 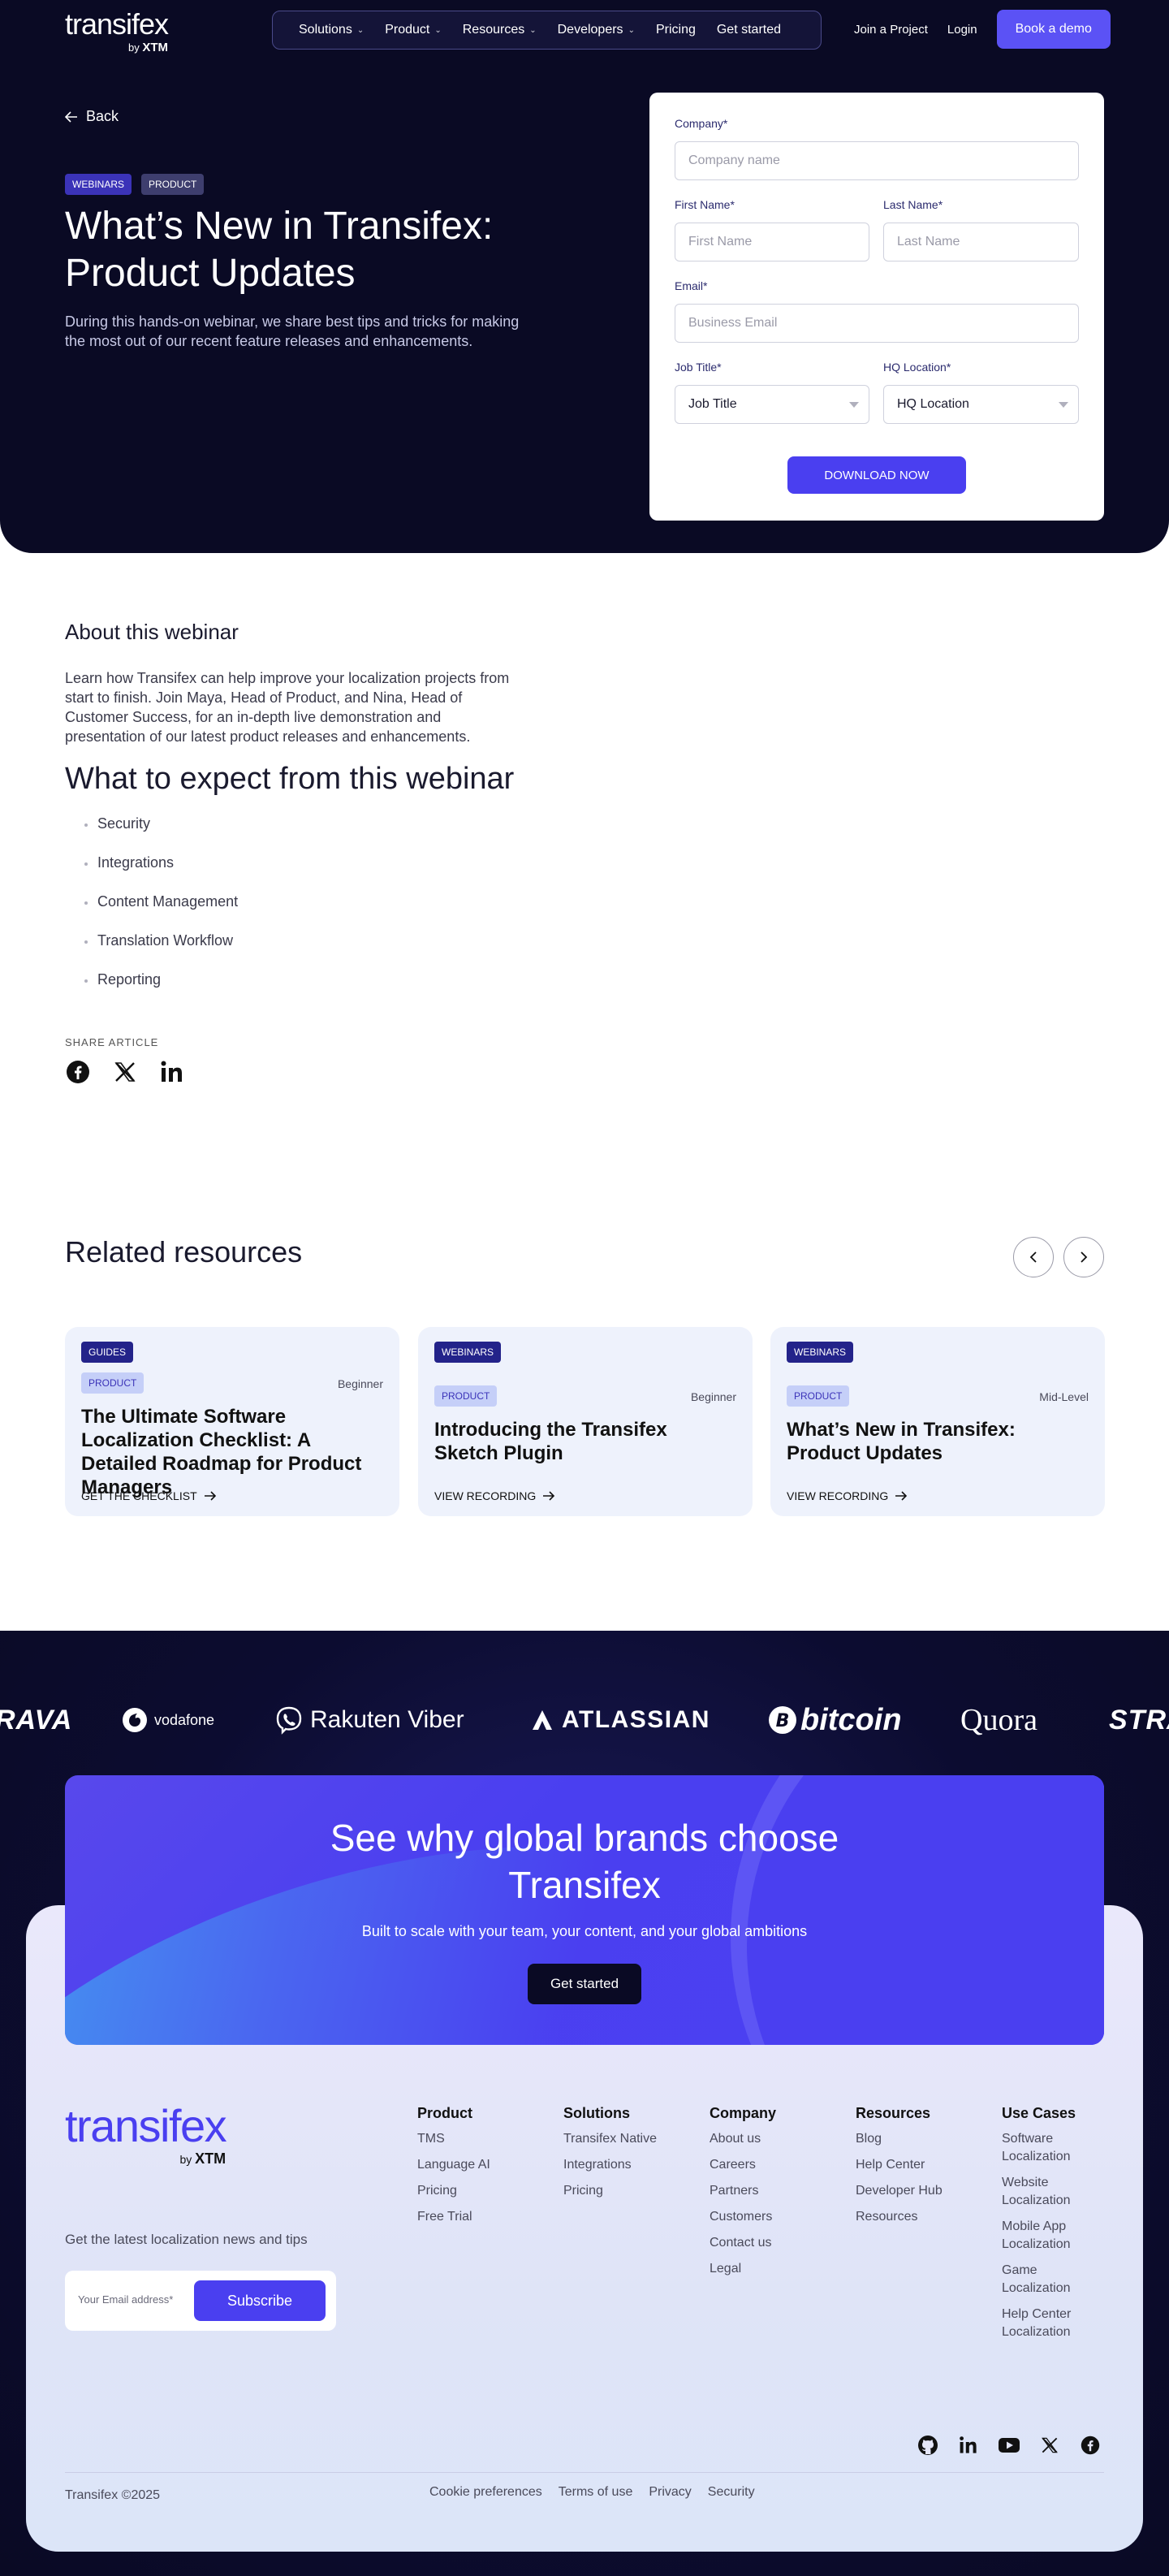 What do you see at coordinates (260, 2301) in the screenshot?
I see `subscribe-button: Subscribe` at bounding box center [260, 2301].